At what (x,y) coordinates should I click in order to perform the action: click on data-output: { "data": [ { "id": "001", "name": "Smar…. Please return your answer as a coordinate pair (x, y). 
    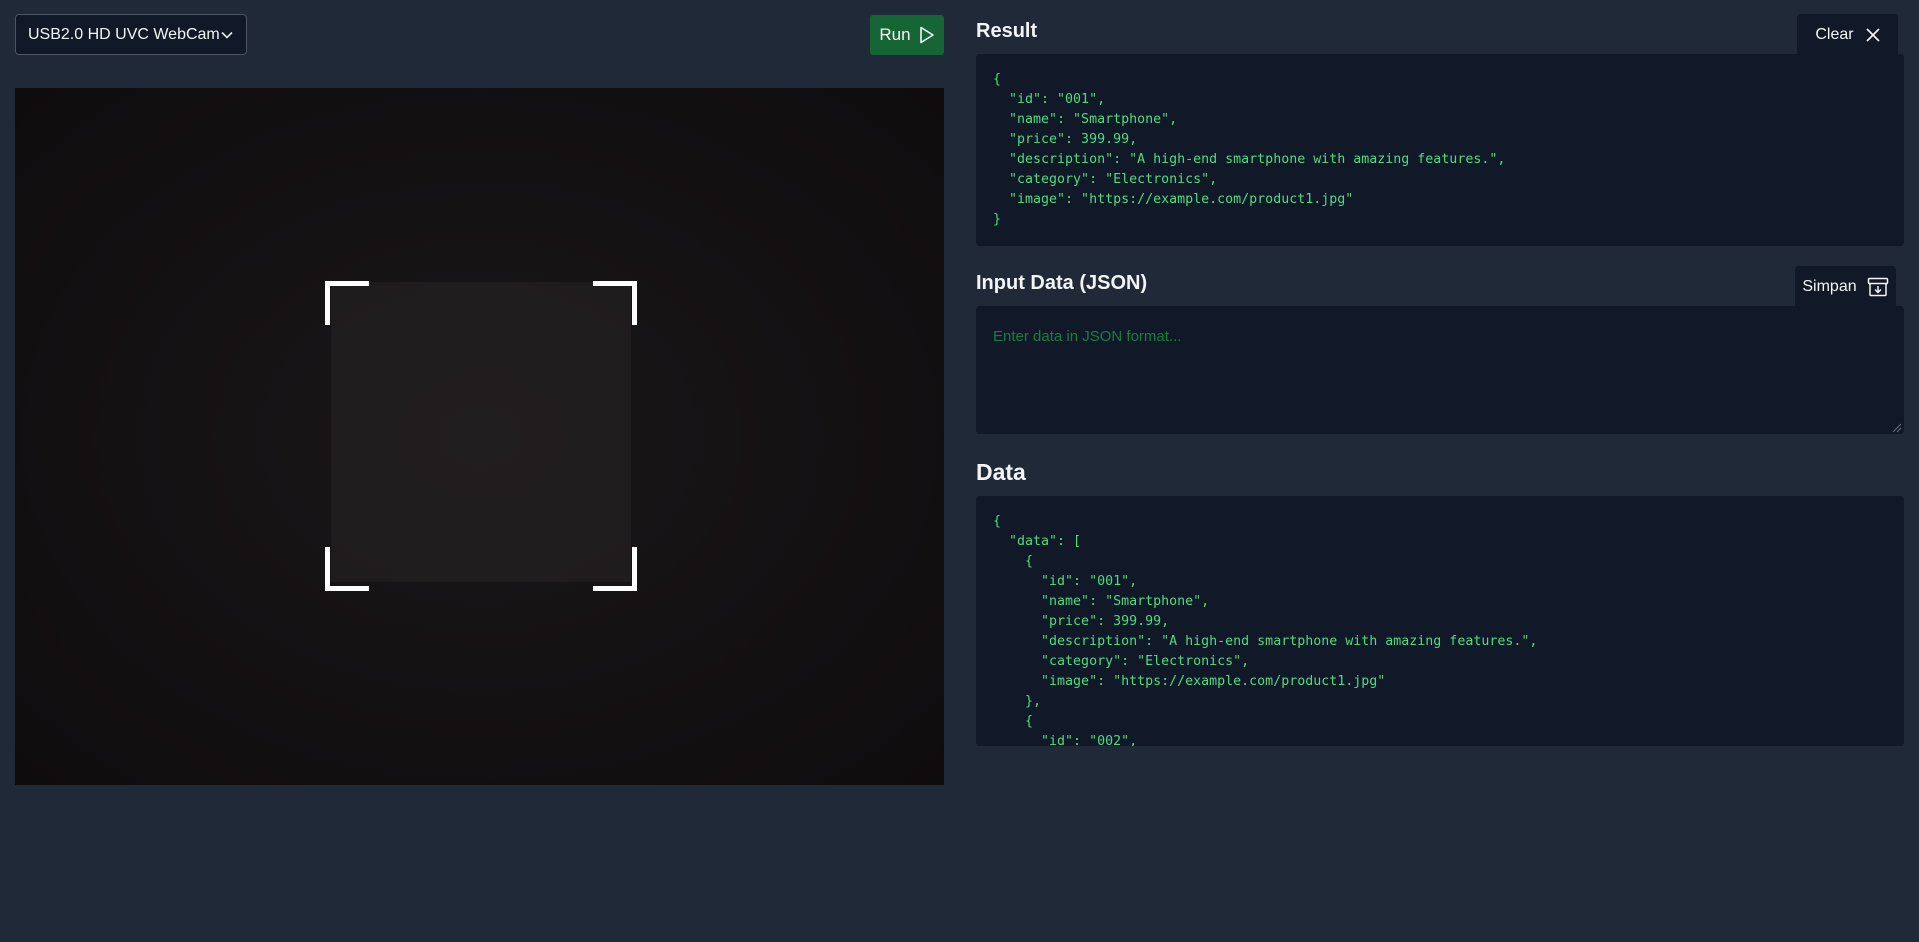
    Looking at the image, I should click on (1440, 621).